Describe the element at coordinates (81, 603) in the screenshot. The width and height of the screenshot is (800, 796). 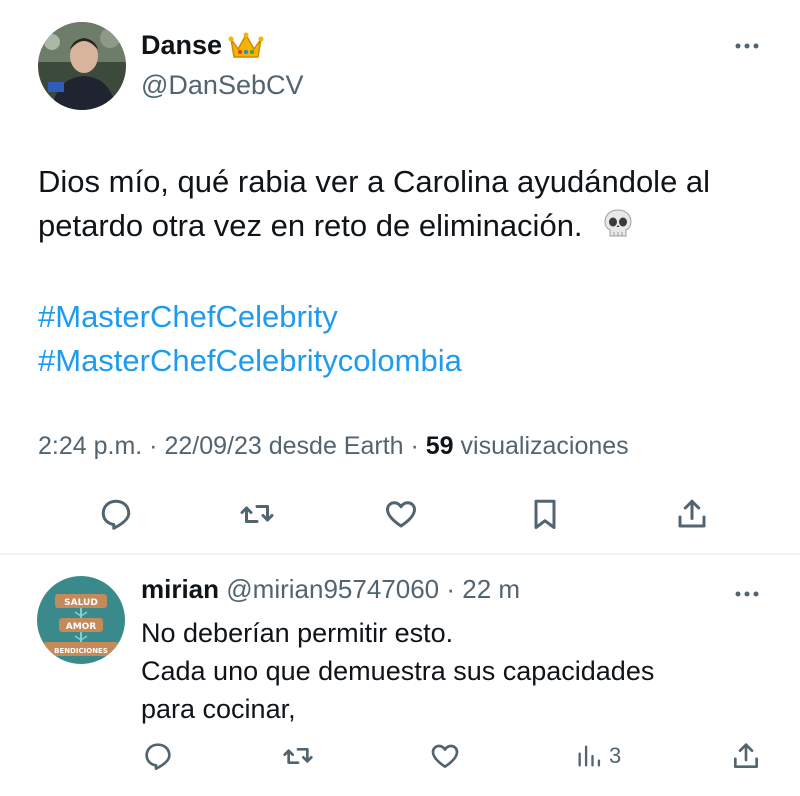
I see `avatar-text: SALUD` at that location.